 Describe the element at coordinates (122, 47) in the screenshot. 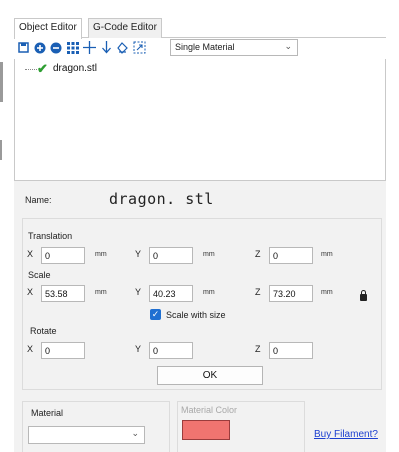

I see `paint-icon` at that location.